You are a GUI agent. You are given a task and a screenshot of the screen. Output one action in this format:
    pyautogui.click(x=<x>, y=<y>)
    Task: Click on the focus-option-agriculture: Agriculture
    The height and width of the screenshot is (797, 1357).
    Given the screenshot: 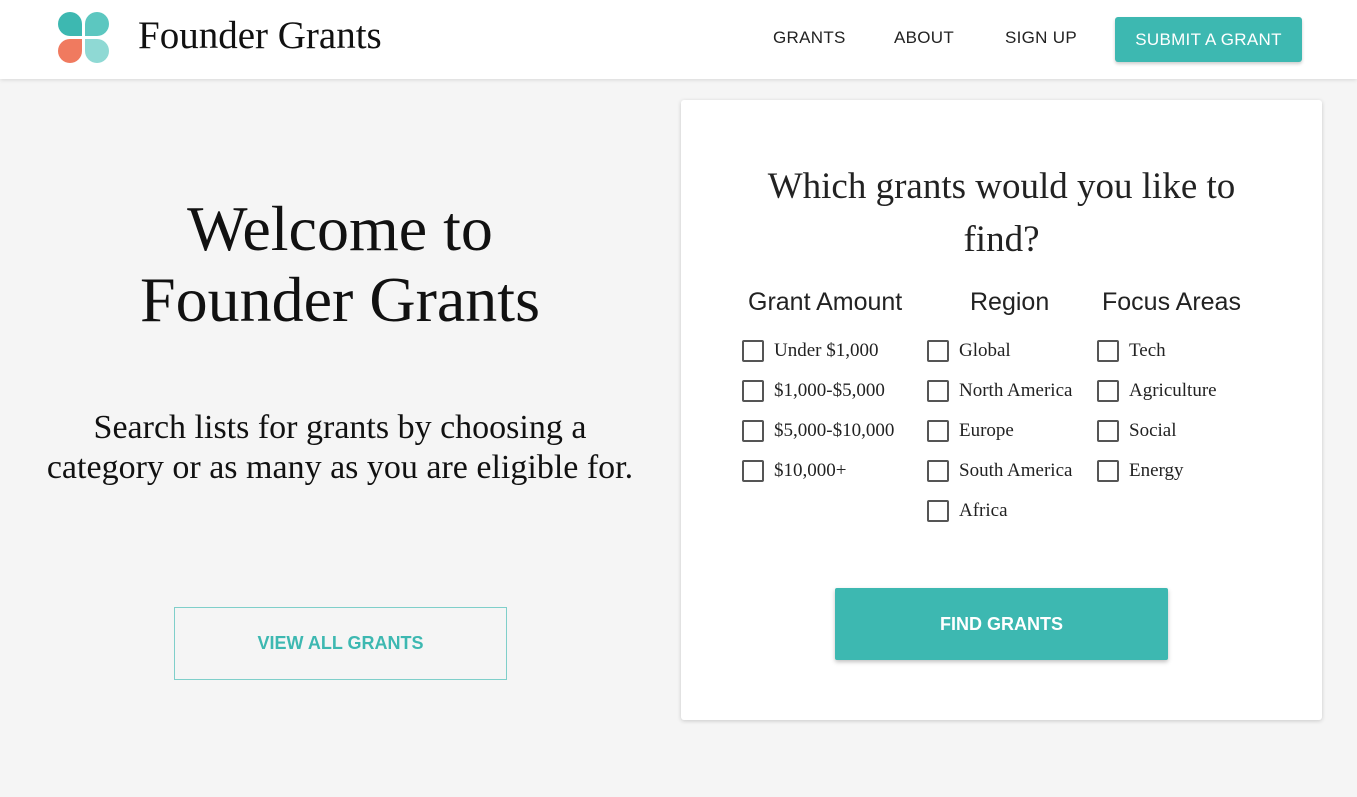 What is the action you would take?
    pyautogui.click(x=1157, y=391)
    